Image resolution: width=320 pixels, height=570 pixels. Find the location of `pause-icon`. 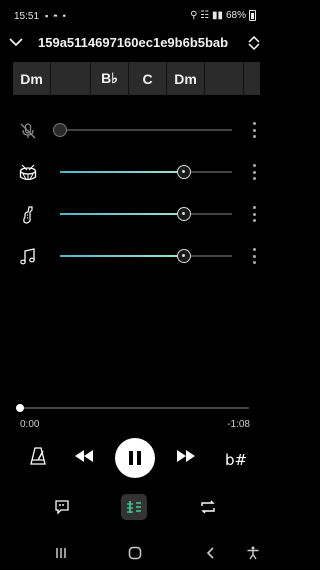

pause-icon is located at coordinates (131, 458).